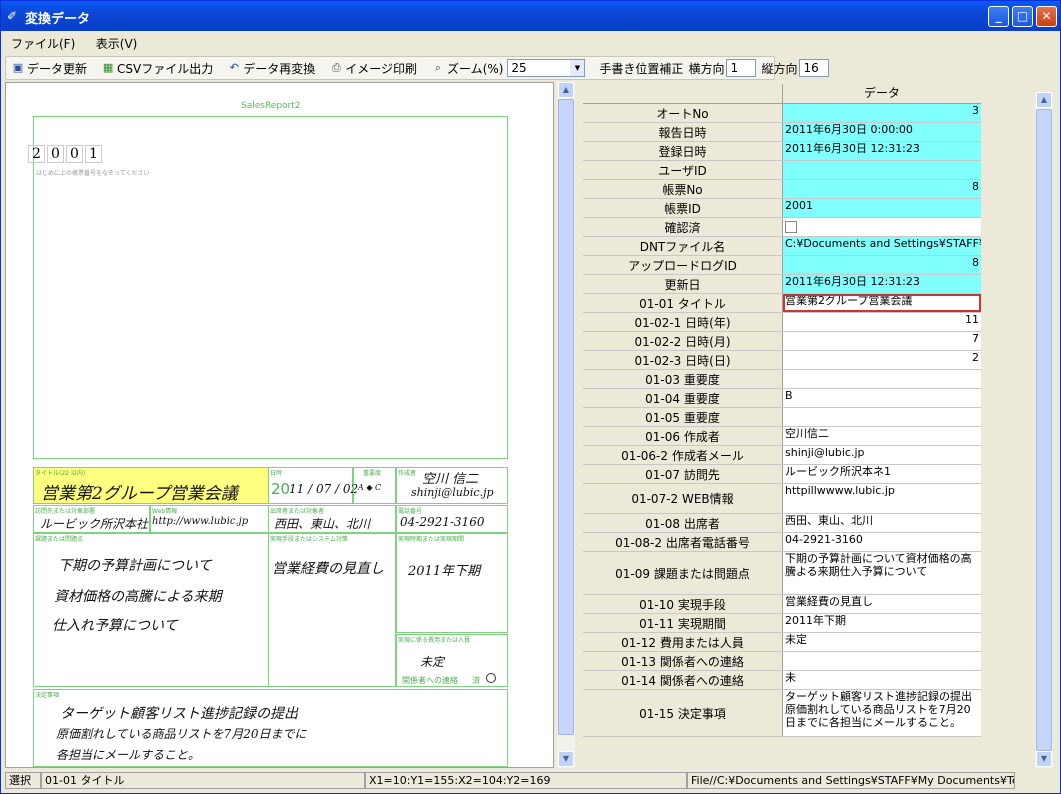 This screenshot has height=794, width=1061. What do you see at coordinates (683, 94) in the screenshot?
I see `grid-corner` at bounding box center [683, 94].